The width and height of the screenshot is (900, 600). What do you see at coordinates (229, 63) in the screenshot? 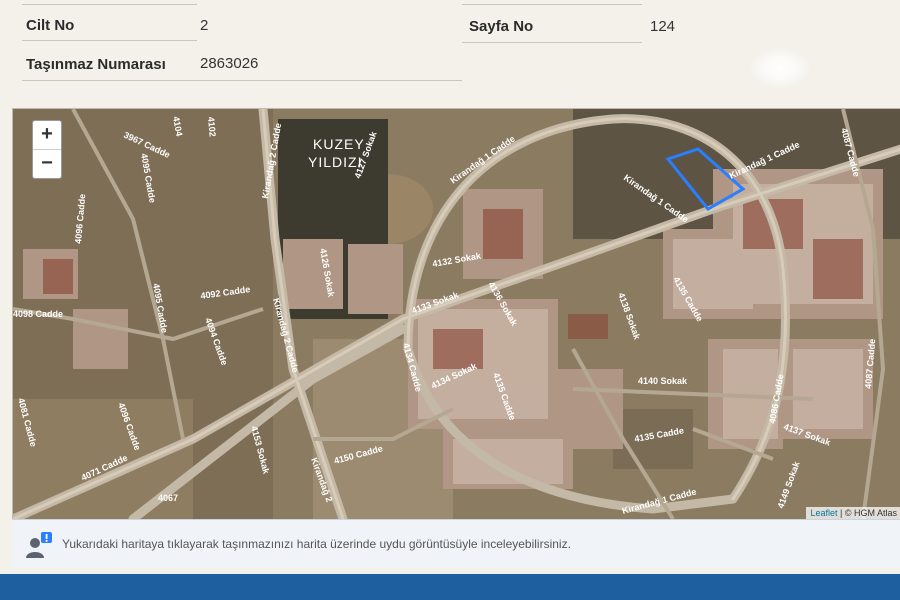
I see `tasinmaz-no-value: 2863026` at bounding box center [229, 63].